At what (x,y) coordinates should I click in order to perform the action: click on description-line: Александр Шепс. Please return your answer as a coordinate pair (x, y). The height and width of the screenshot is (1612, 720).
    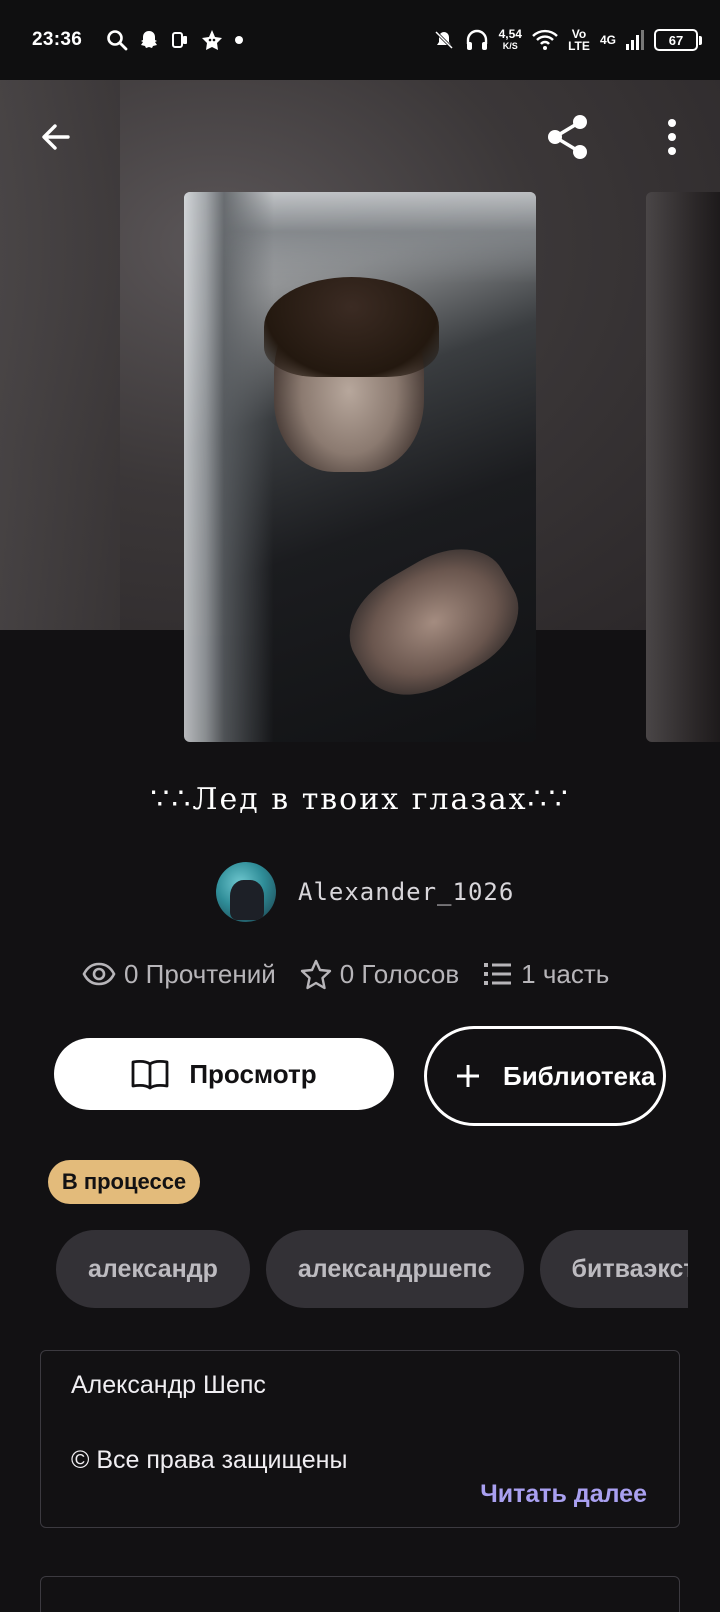
    Looking at the image, I should click on (168, 1385).